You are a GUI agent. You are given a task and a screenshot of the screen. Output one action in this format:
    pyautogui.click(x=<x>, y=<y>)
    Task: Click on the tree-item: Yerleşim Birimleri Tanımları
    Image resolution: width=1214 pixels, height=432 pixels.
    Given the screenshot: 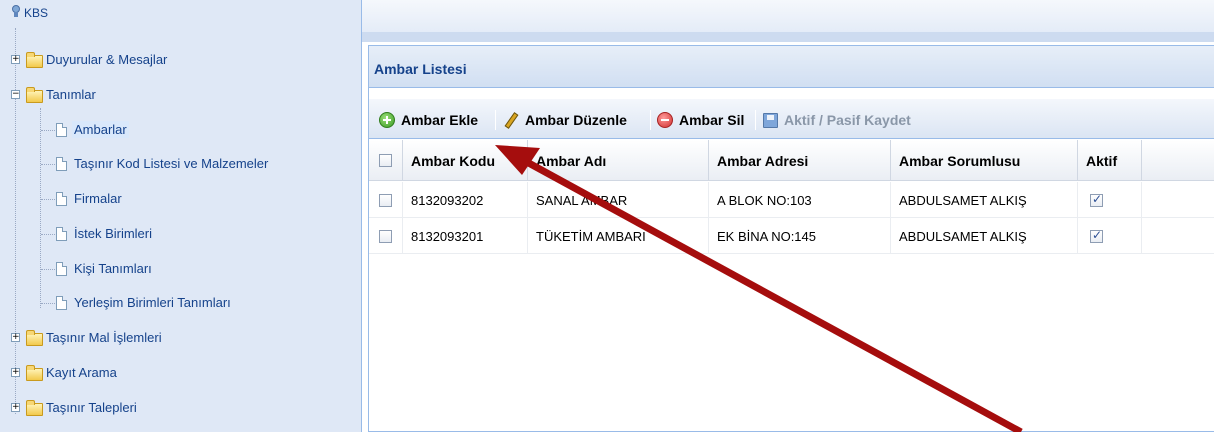 What is the action you would take?
    pyautogui.click(x=180, y=303)
    